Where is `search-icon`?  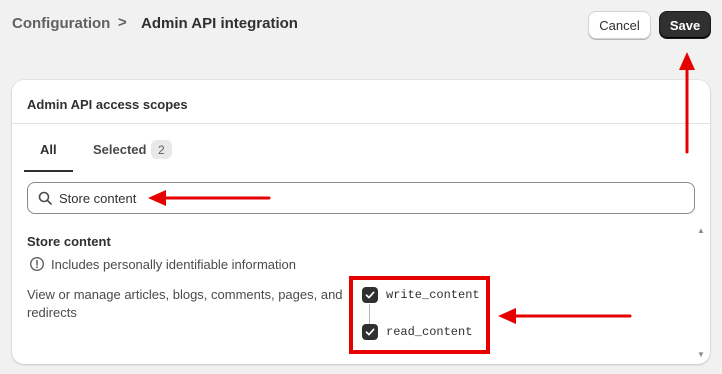
search-icon is located at coordinates (45, 198).